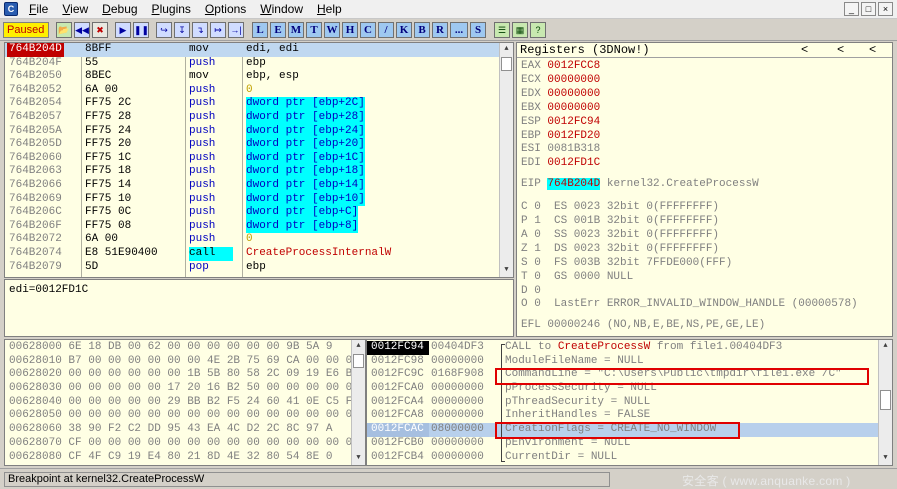  Describe the element at coordinates (840, 50) in the screenshot. I see `registers-nav-prev-icon: <` at that location.